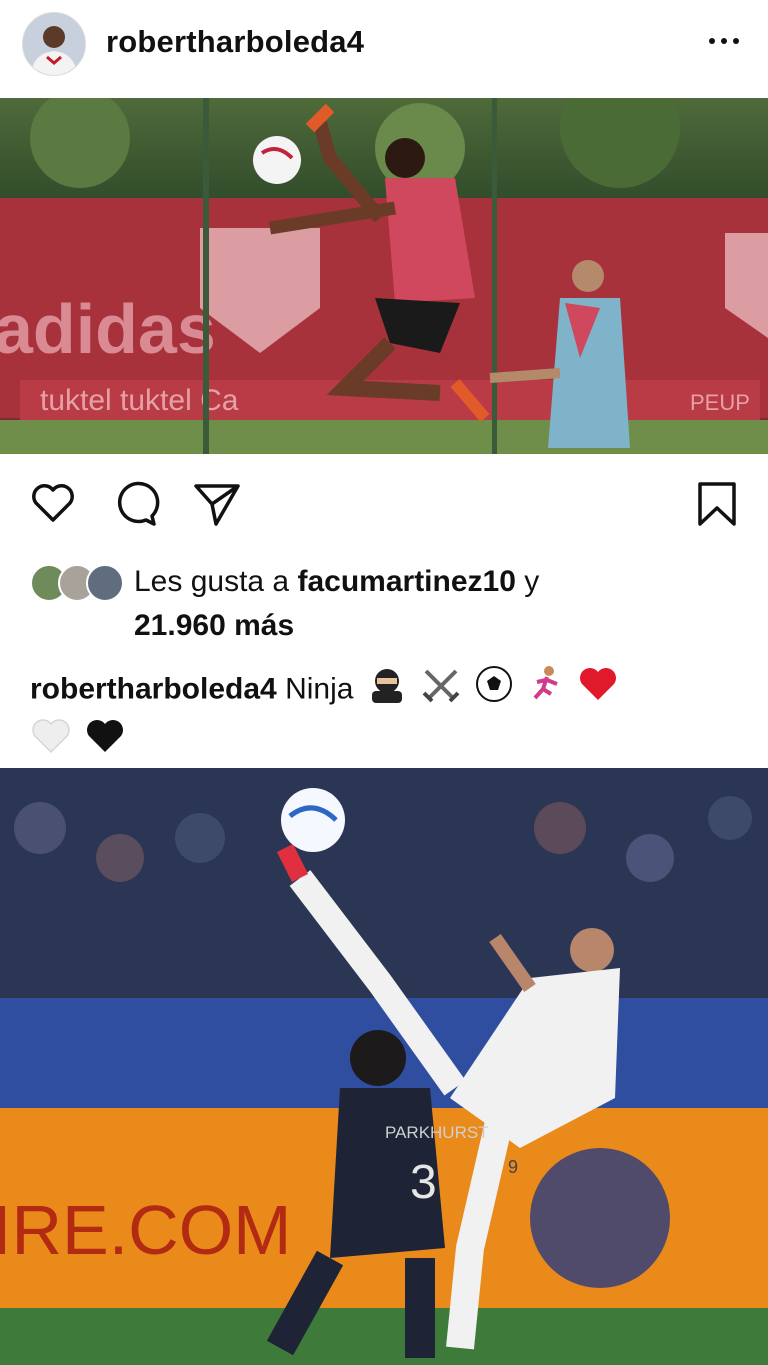 This screenshot has height=1365, width=768. Describe the element at coordinates (145, 1230) in the screenshot. I see `banner-text: IRE.COM` at that location.